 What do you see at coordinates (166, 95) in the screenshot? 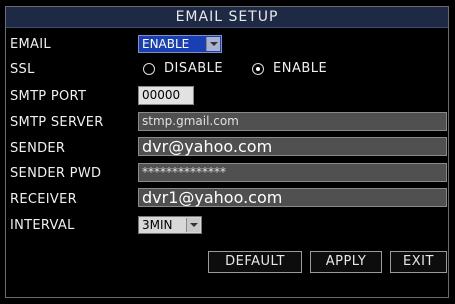
I see `smtp-port-field: 00000` at bounding box center [166, 95].